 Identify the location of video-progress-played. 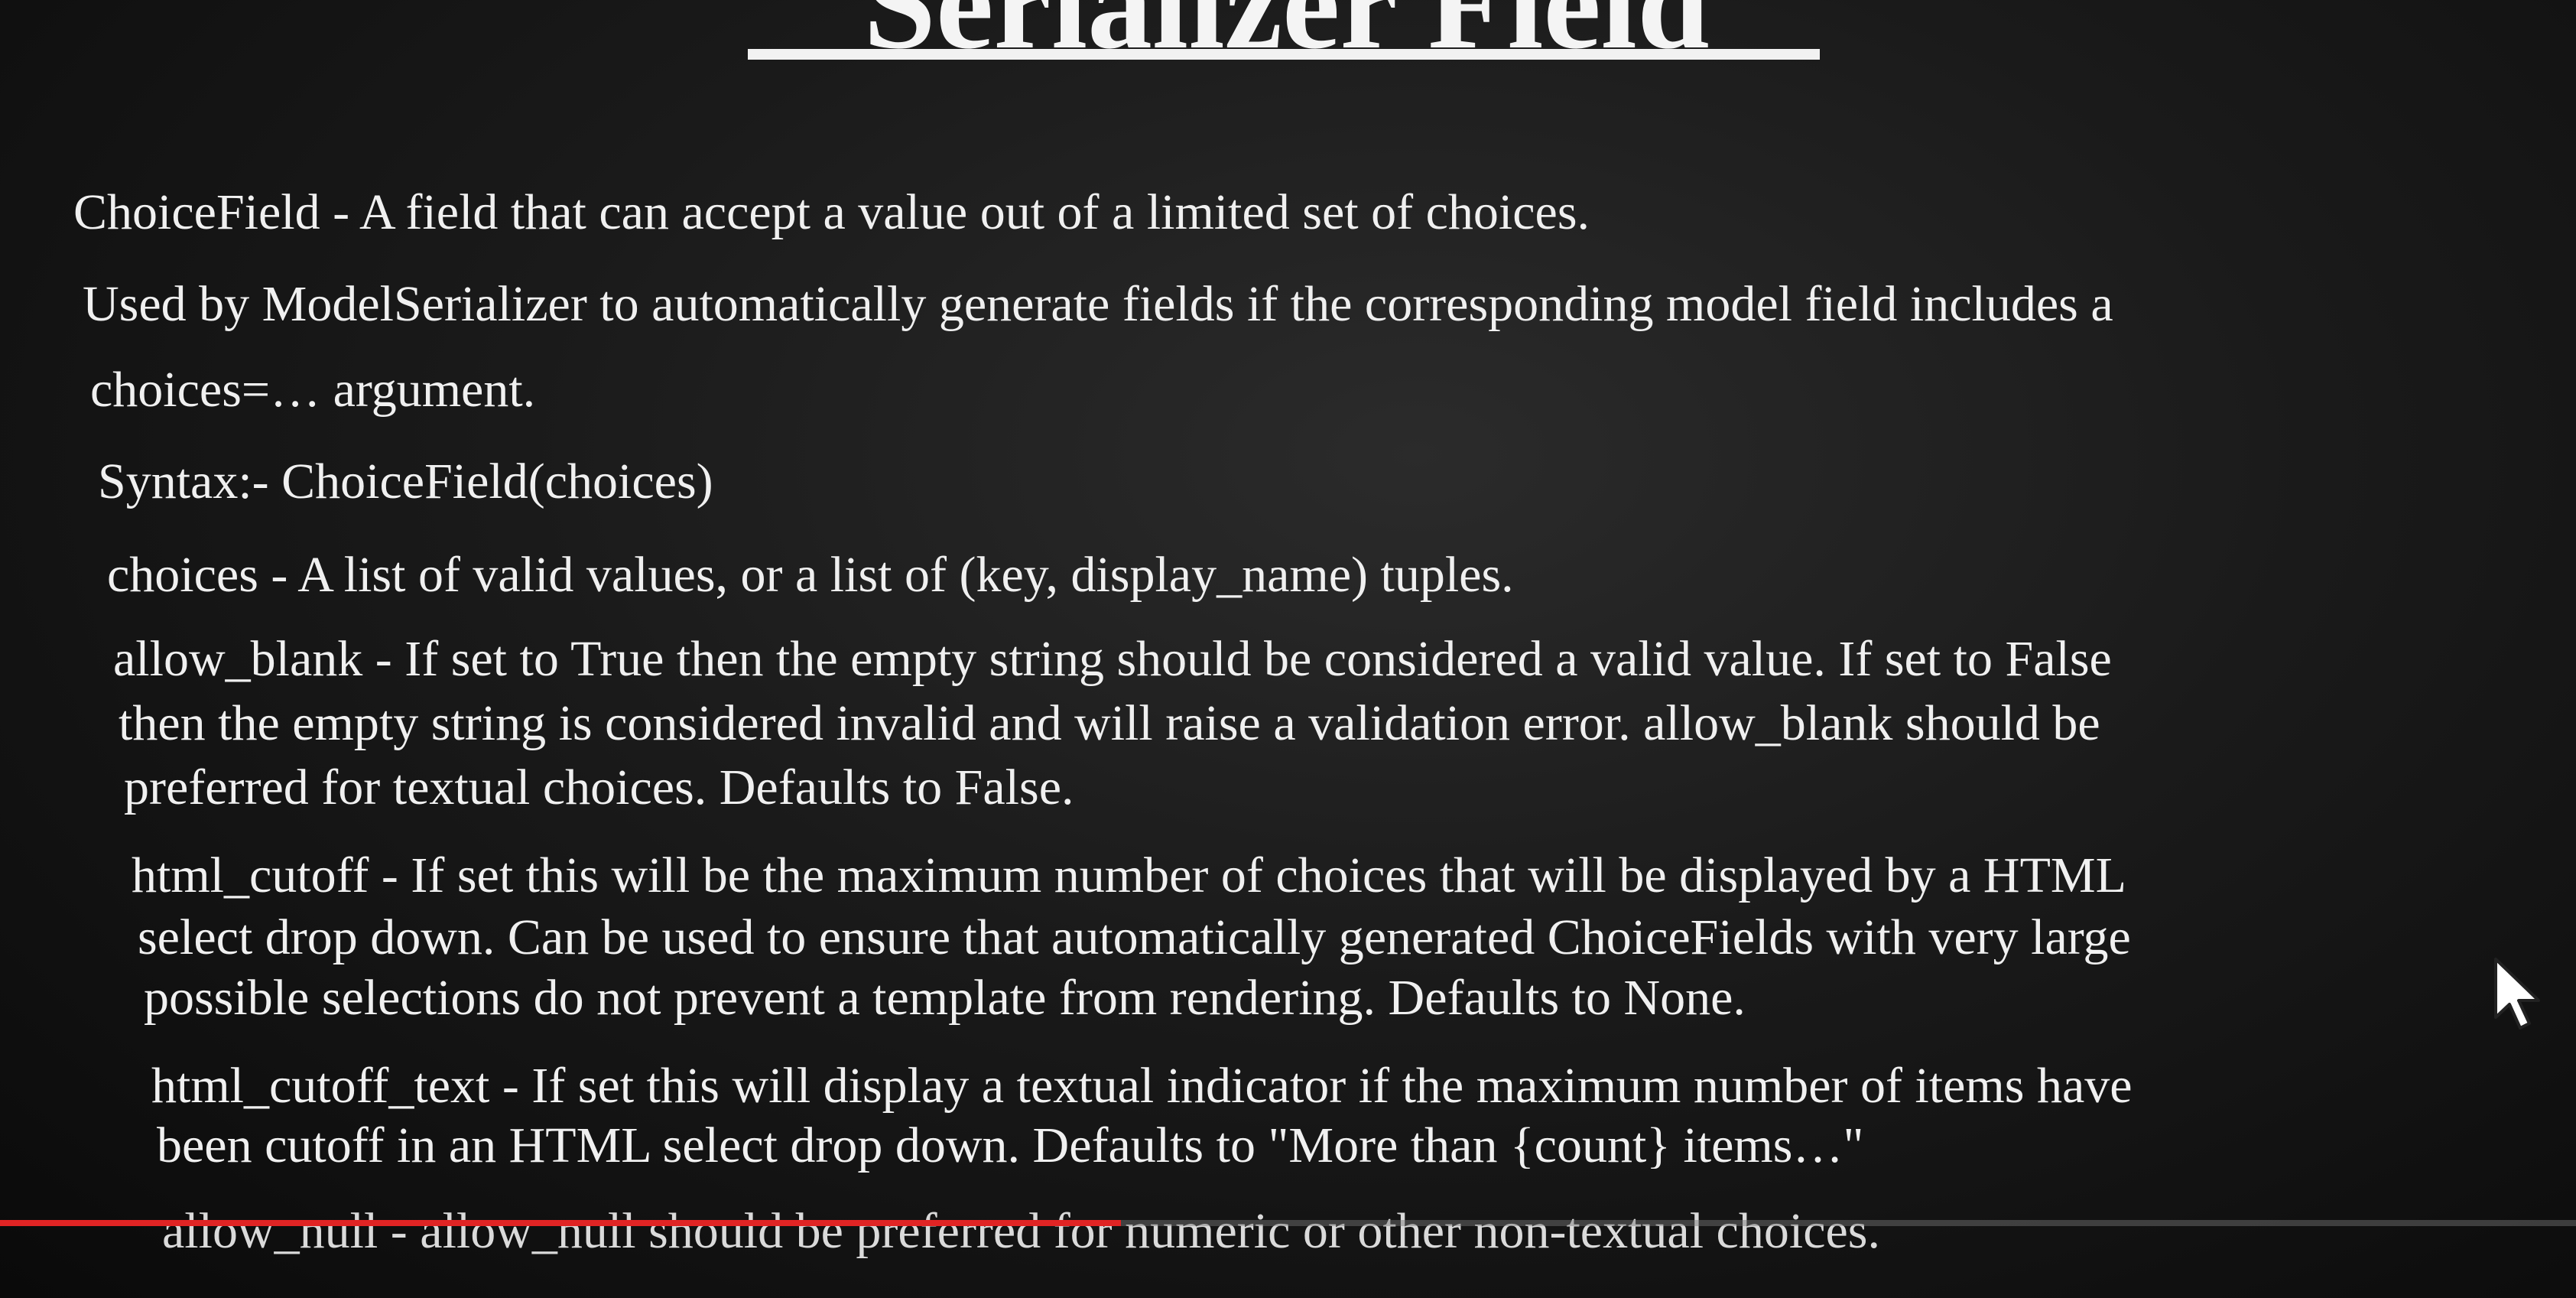
(561, 1223).